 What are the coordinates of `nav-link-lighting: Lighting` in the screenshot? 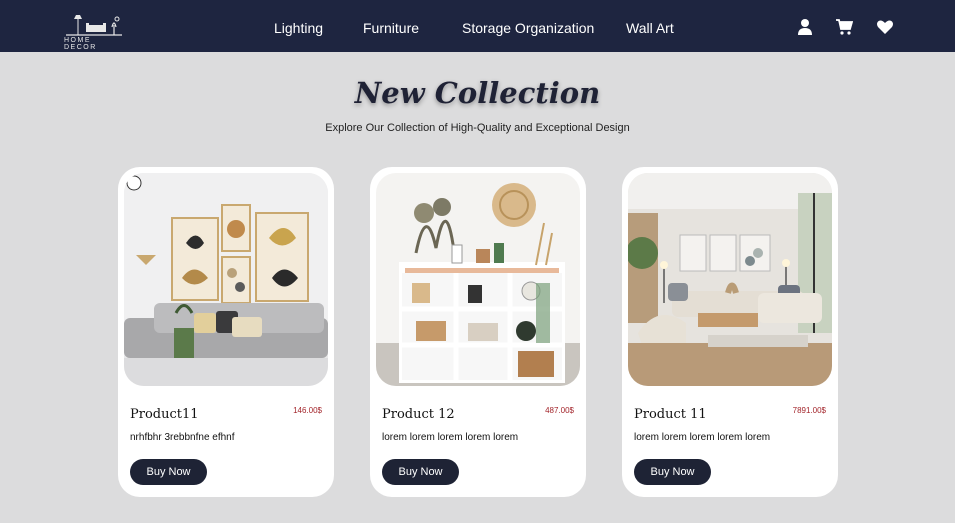 It's located at (298, 28).